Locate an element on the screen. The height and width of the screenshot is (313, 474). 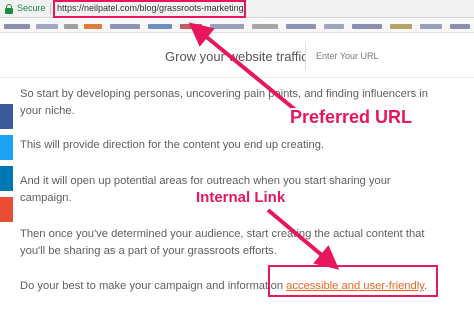
internal-link-callout: Internal Link is located at coordinates (241, 197).